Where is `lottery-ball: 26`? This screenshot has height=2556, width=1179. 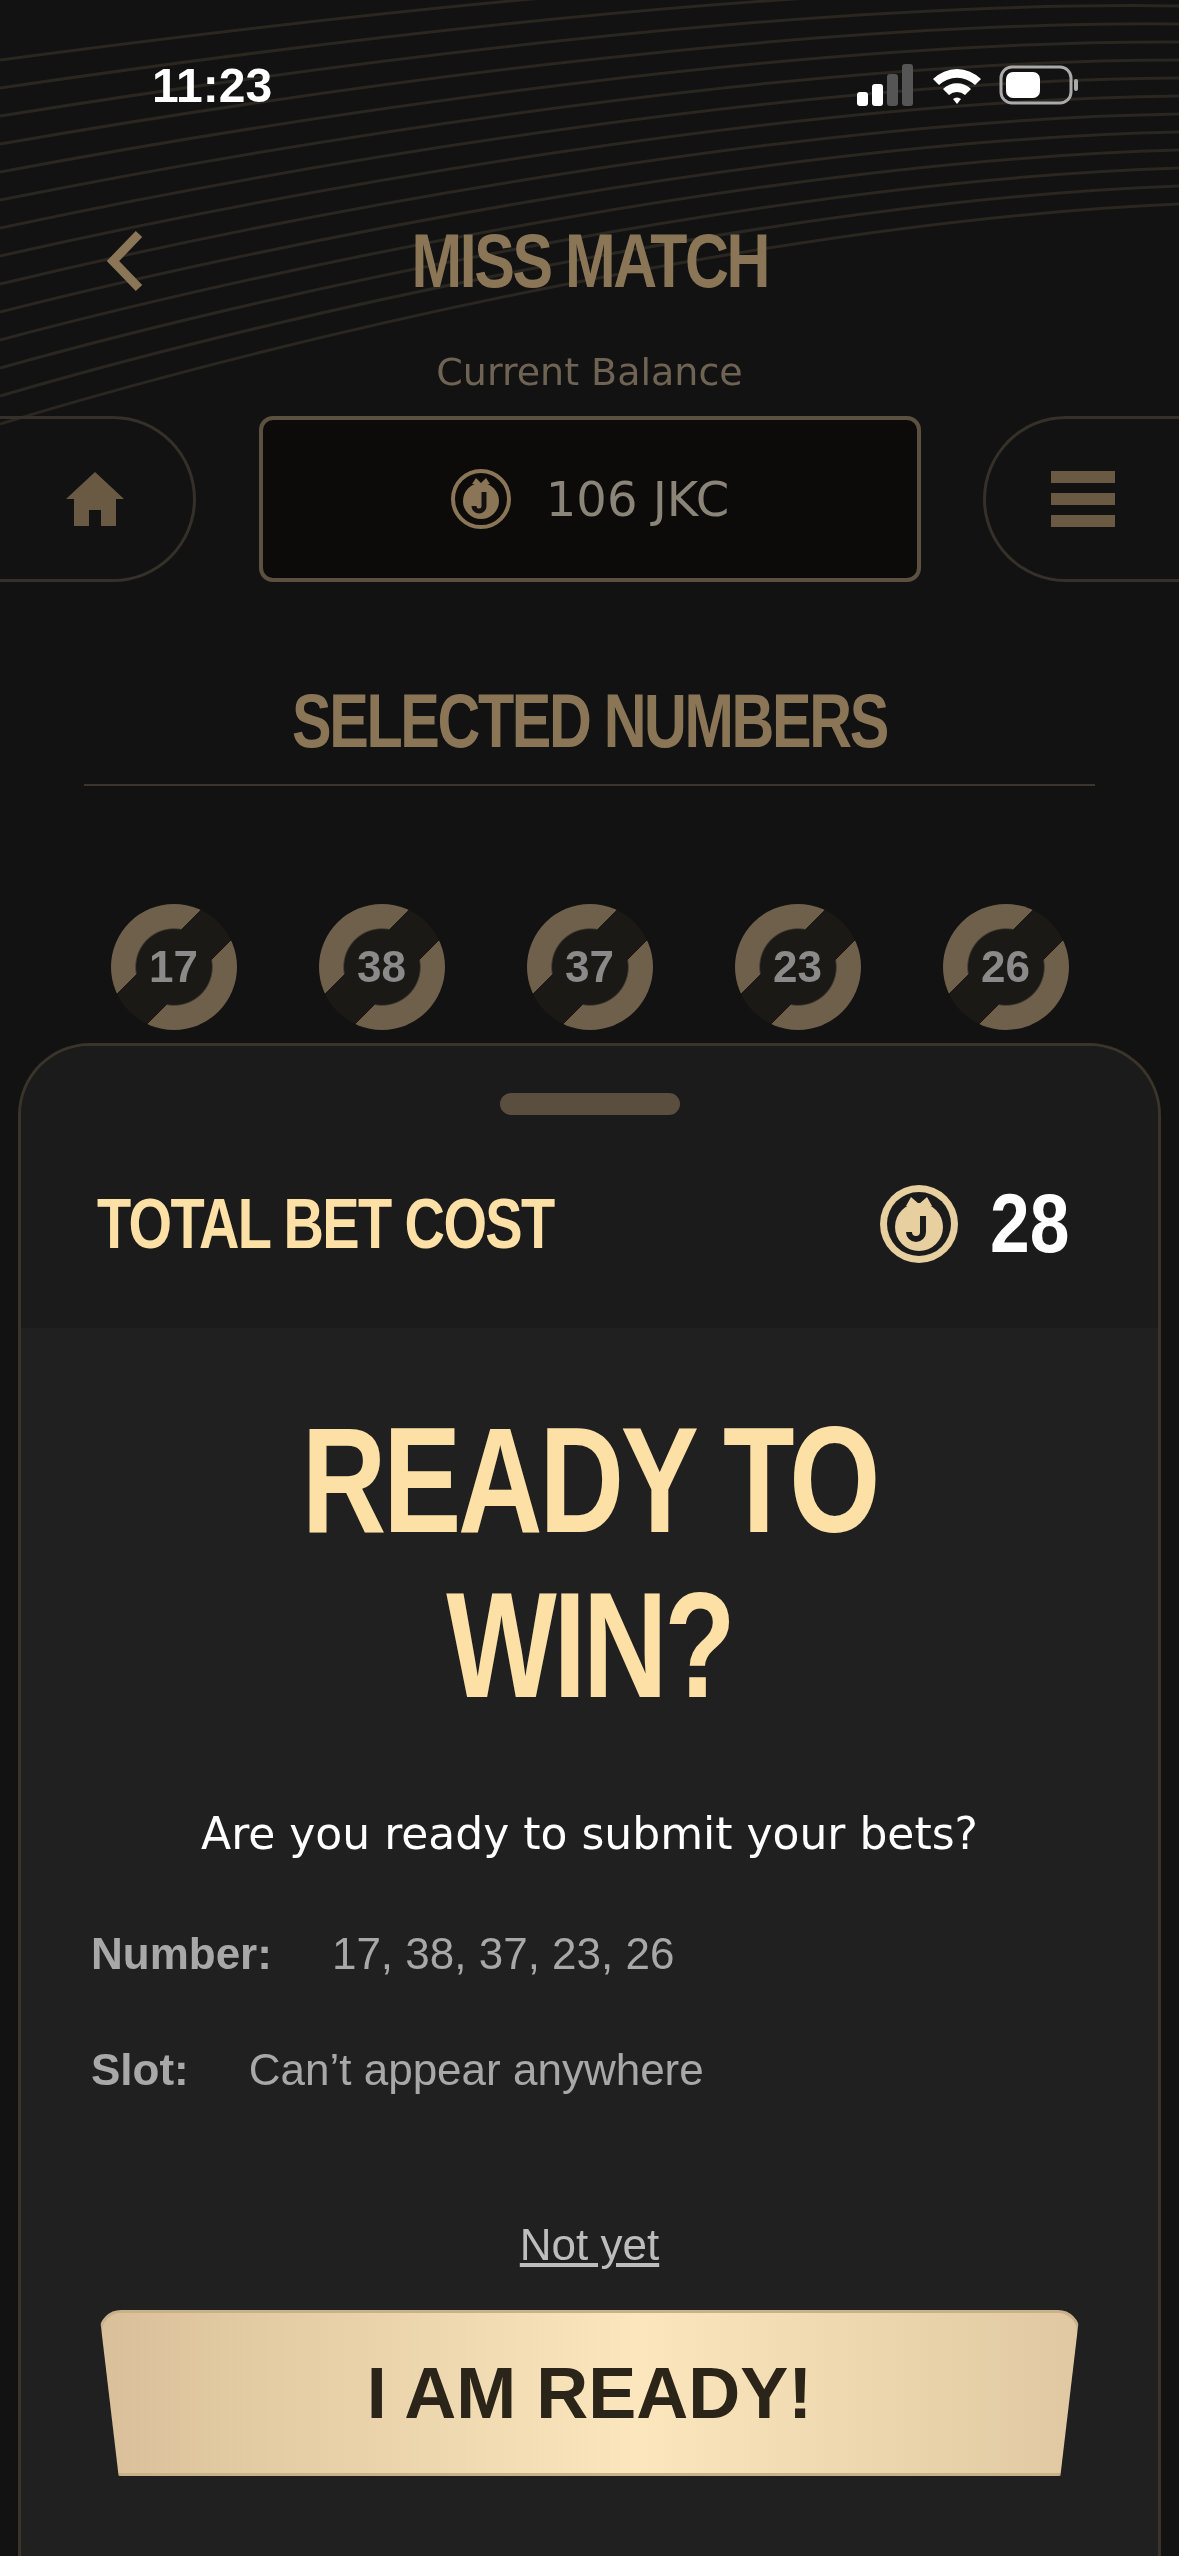 lottery-ball: 26 is located at coordinates (1005, 967).